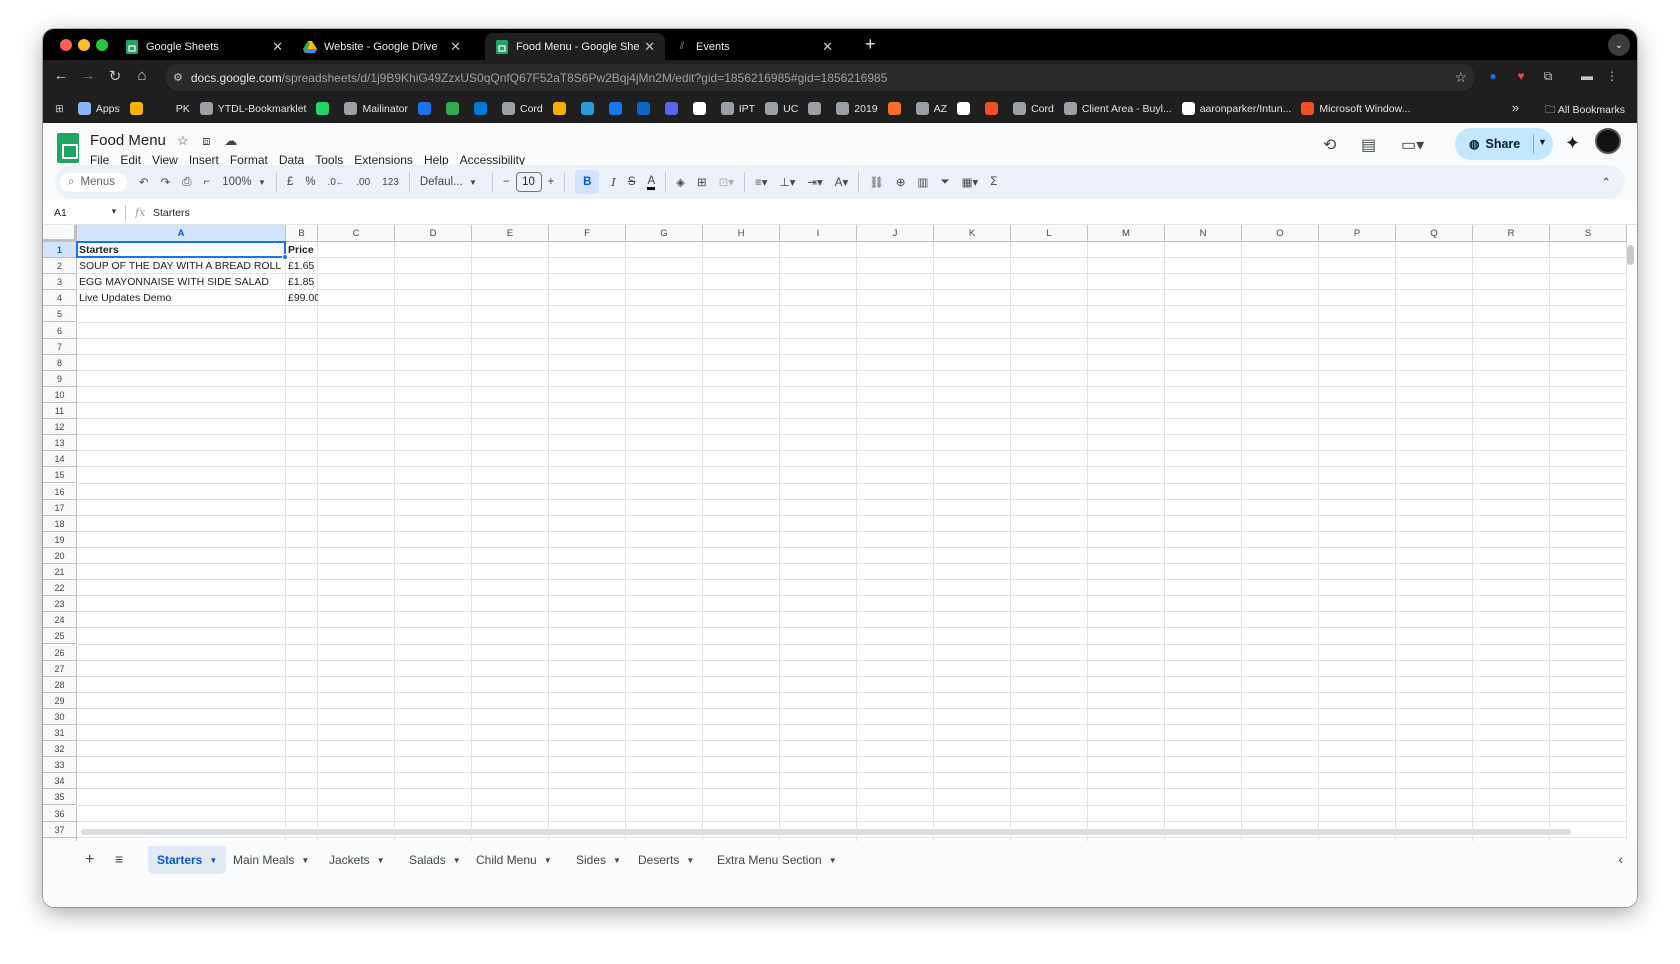  I want to click on select-all-corner, so click(60, 233).